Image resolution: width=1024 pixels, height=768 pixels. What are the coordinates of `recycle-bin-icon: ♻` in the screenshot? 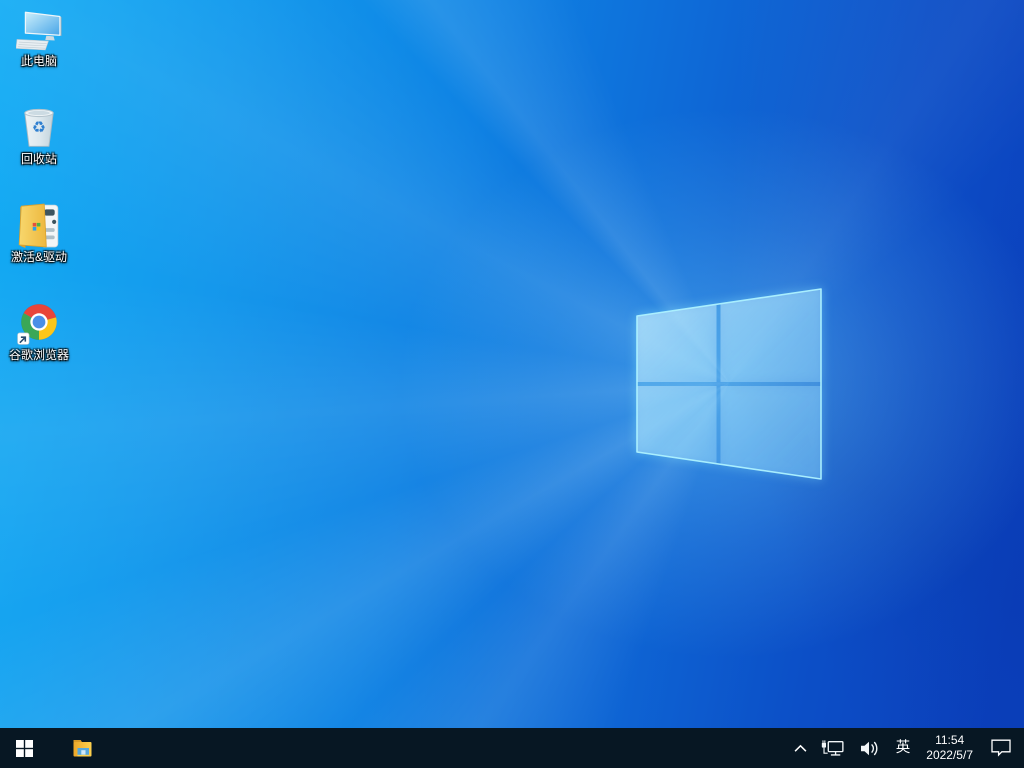 It's located at (39, 127).